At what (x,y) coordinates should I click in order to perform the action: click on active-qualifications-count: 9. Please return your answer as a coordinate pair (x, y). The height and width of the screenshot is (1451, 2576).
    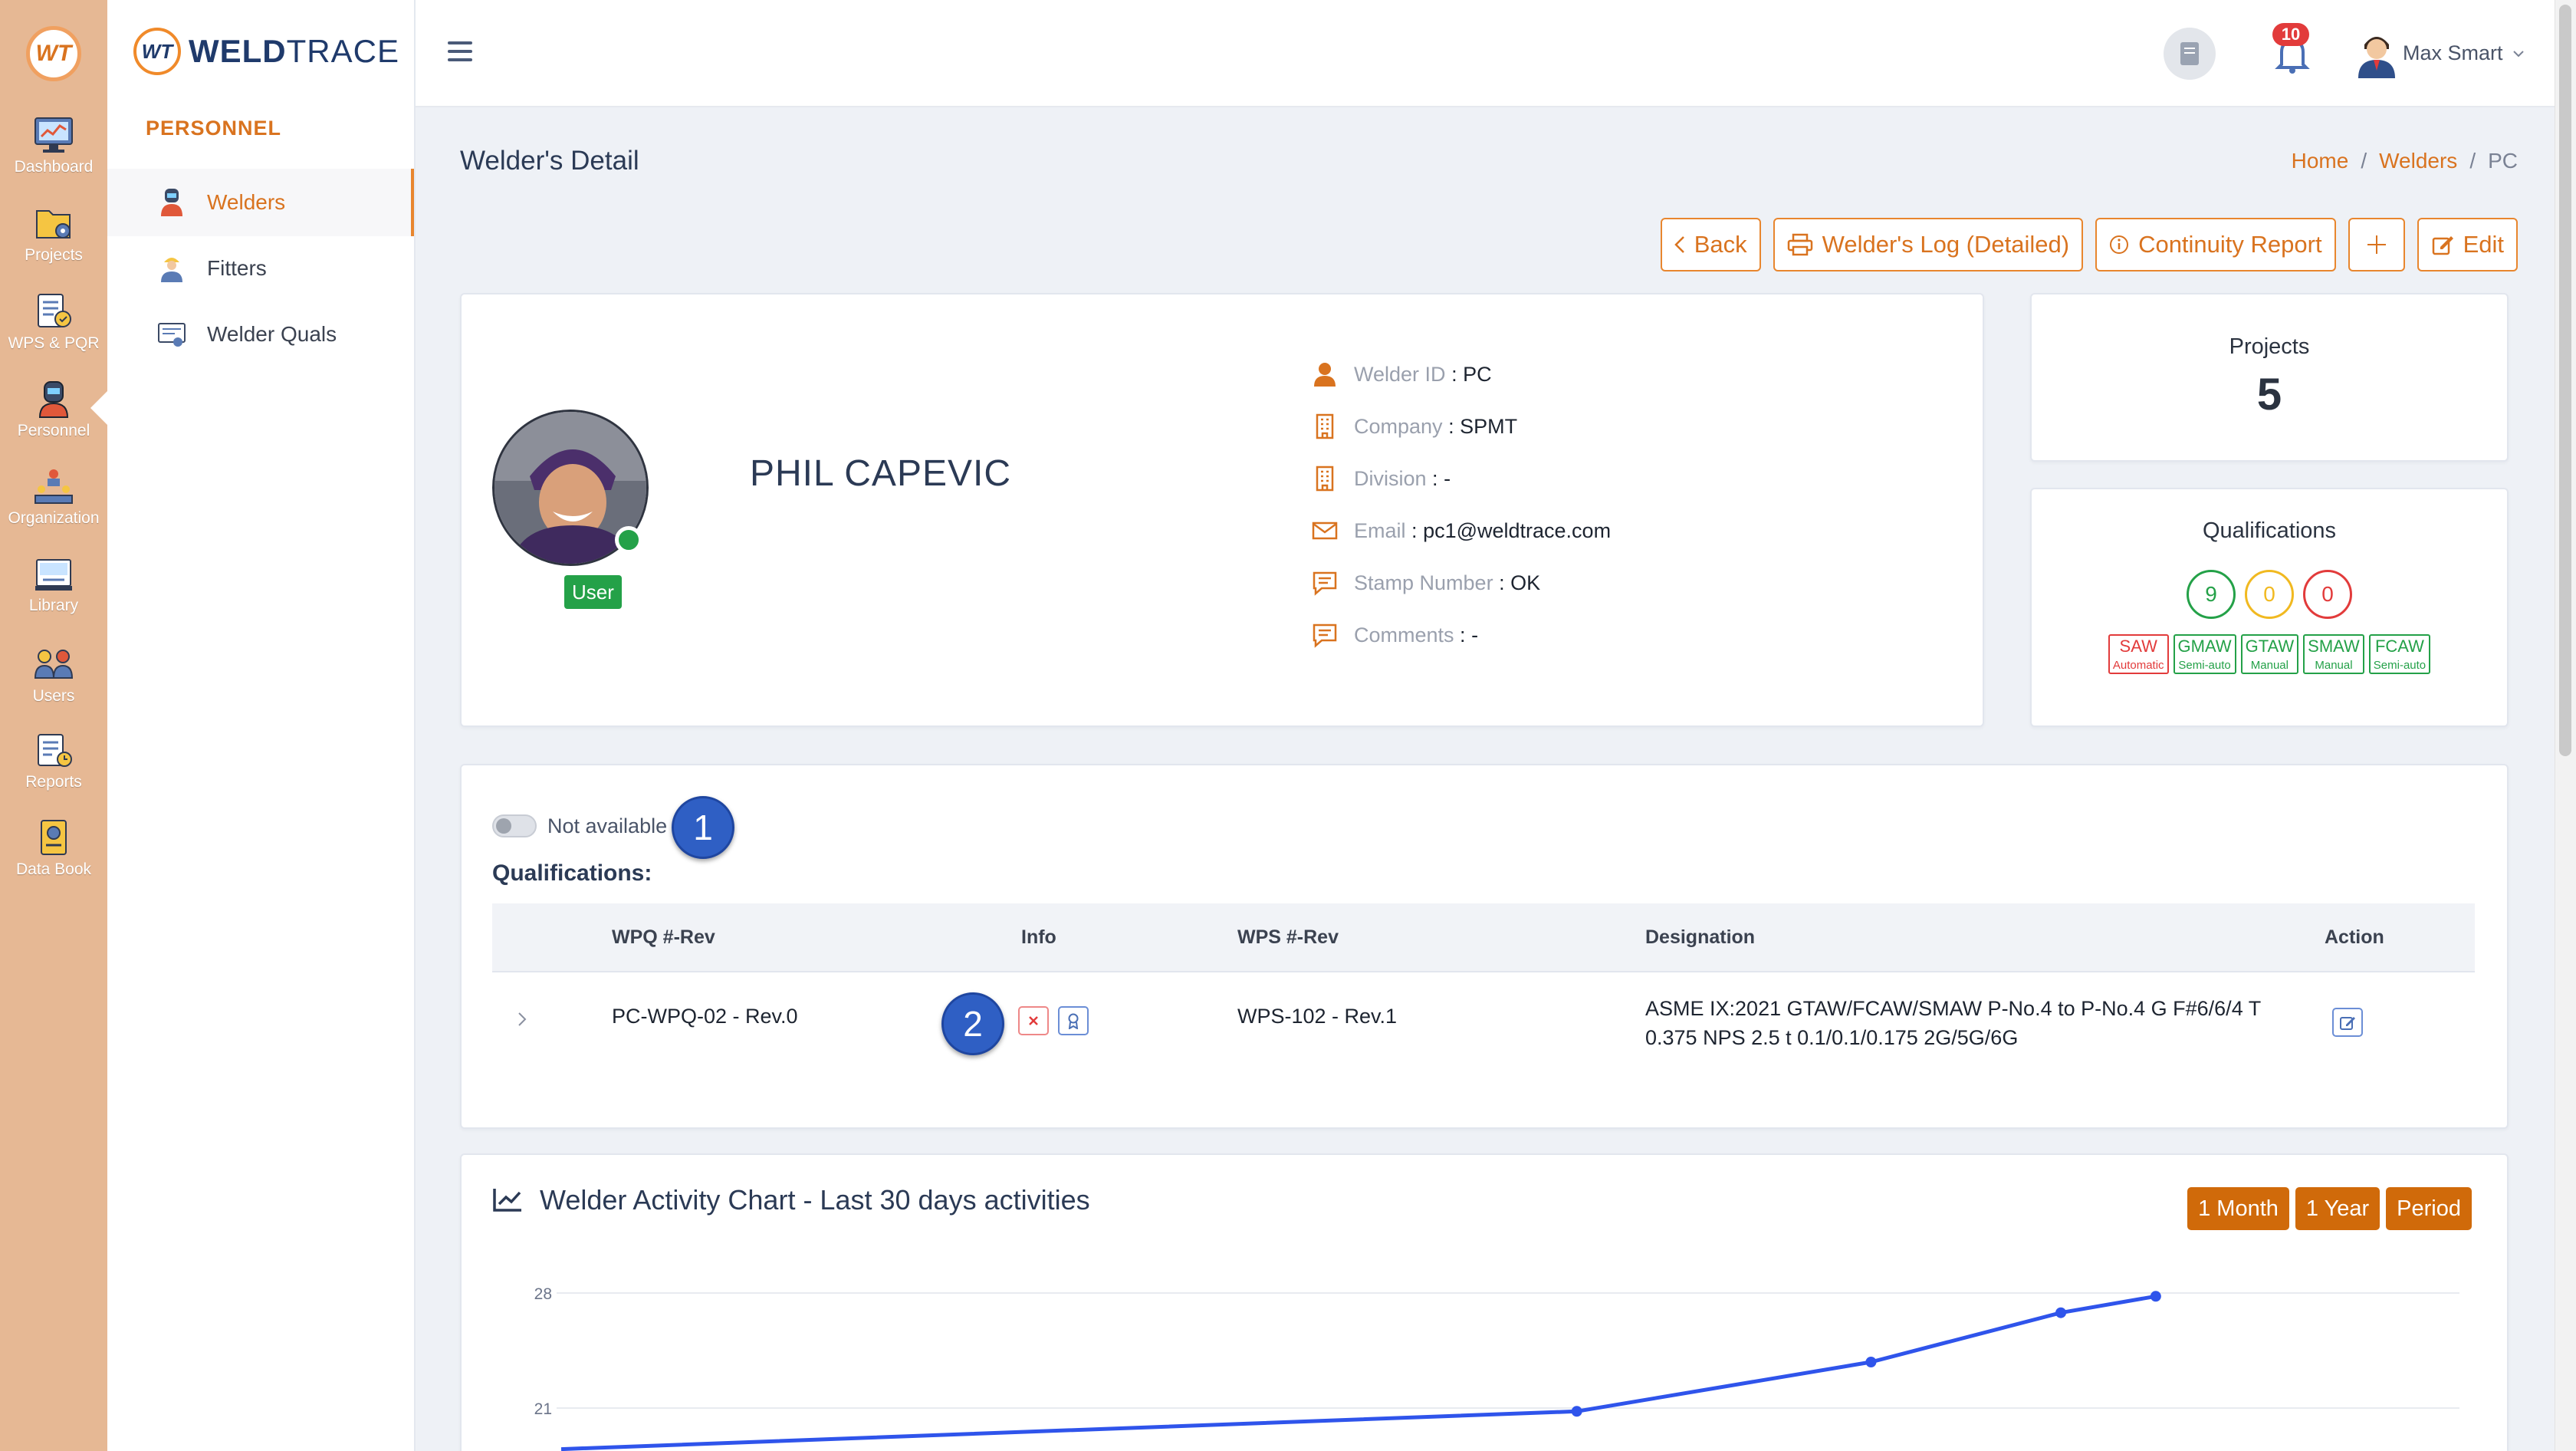
    Looking at the image, I should click on (2212, 594).